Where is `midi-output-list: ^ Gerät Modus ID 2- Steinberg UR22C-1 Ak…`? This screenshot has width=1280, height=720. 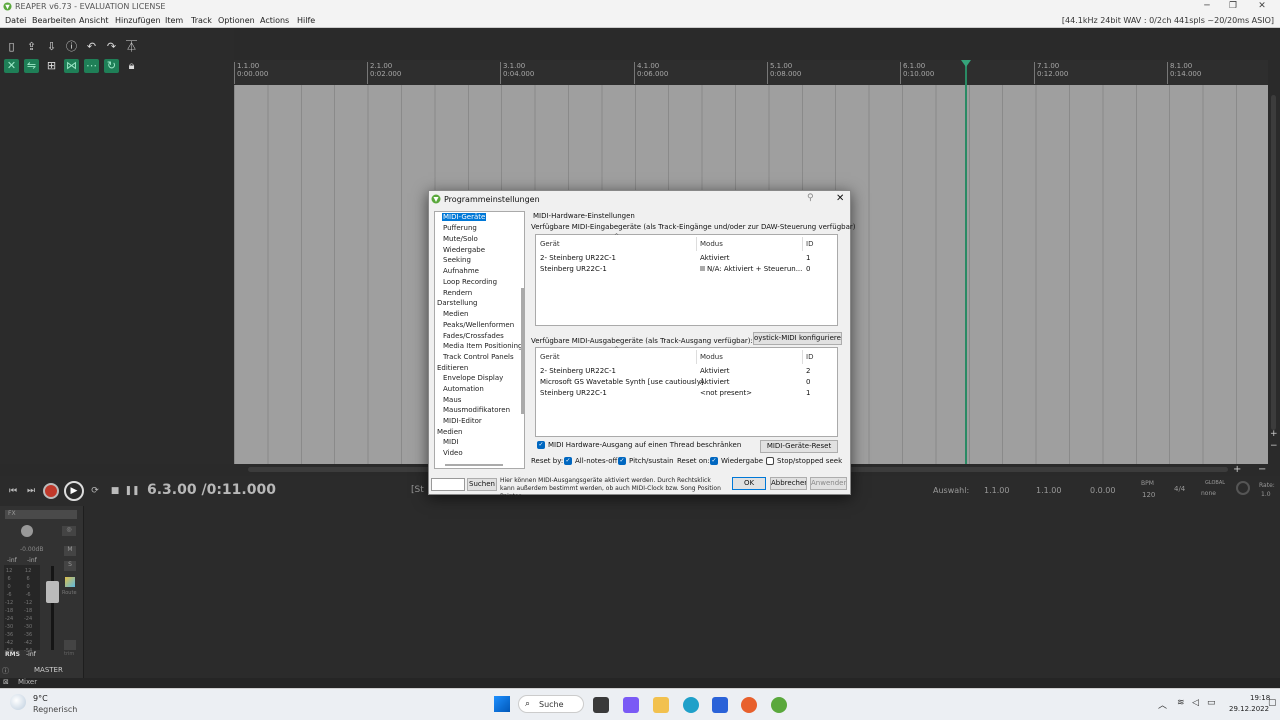 midi-output-list: ^ Gerät Modus ID 2- Steinberg UR22C-1 Ak… is located at coordinates (686, 391).